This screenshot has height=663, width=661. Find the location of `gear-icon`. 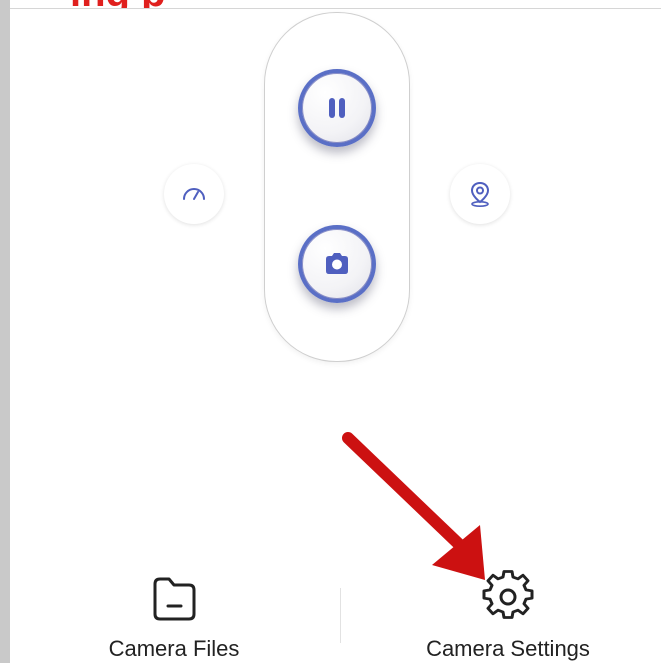

gear-icon is located at coordinates (508, 594).